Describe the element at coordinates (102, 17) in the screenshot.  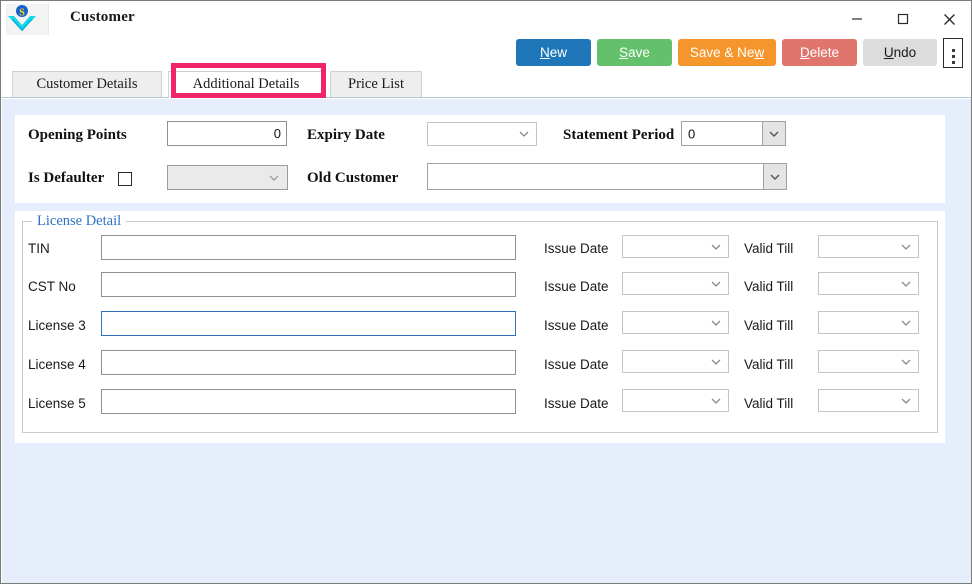
I see `page-title: Customer` at that location.